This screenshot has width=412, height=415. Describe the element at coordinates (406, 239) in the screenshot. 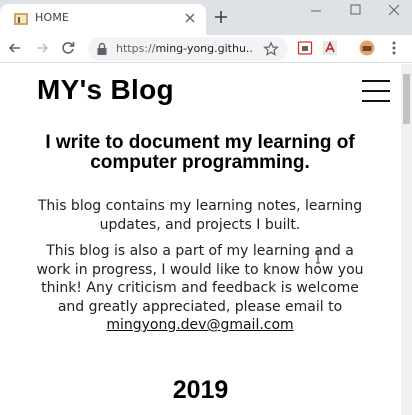

I see `page-scrollbar` at that location.